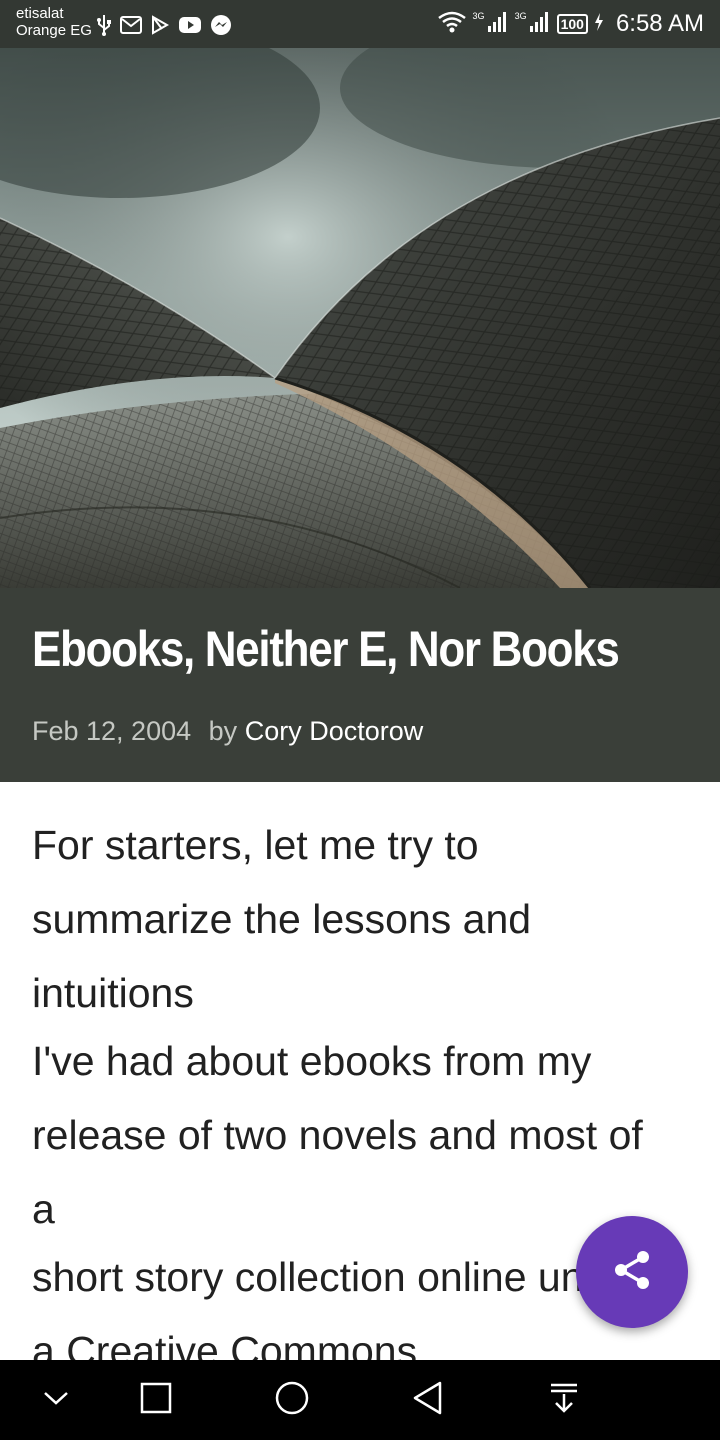  What do you see at coordinates (112, 731) in the screenshot?
I see `post-date: Feb 12, 2004` at bounding box center [112, 731].